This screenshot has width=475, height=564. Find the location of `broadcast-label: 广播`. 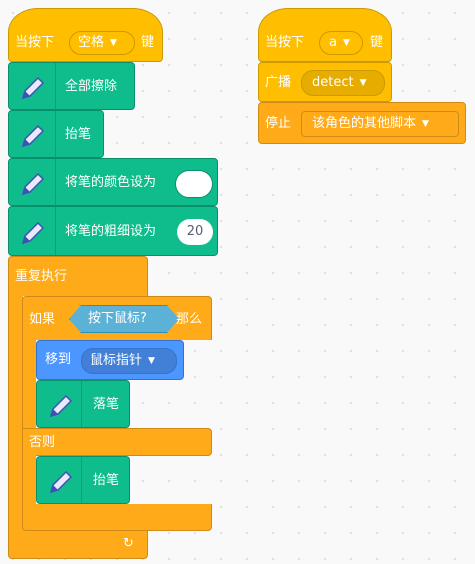

broadcast-label: 广播 is located at coordinates (278, 82).